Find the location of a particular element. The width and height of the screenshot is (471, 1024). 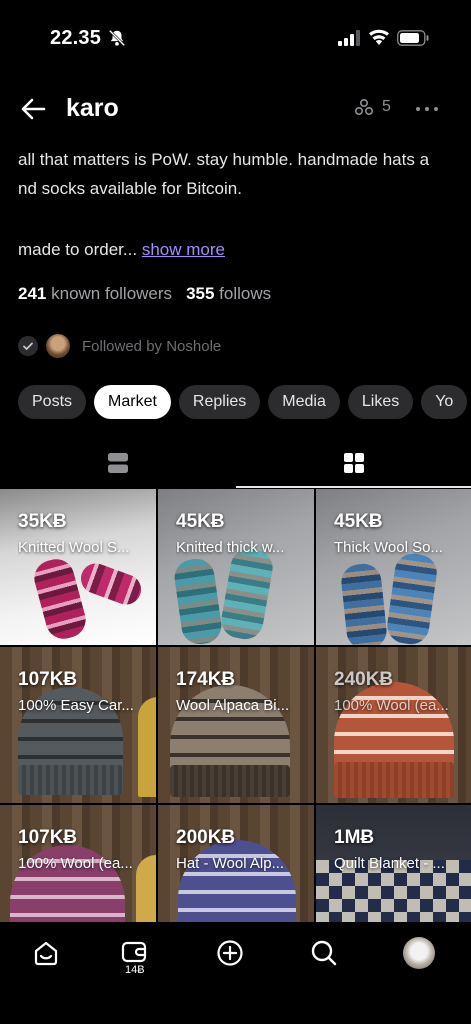

tab-media: Media is located at coordinates (304, 402).